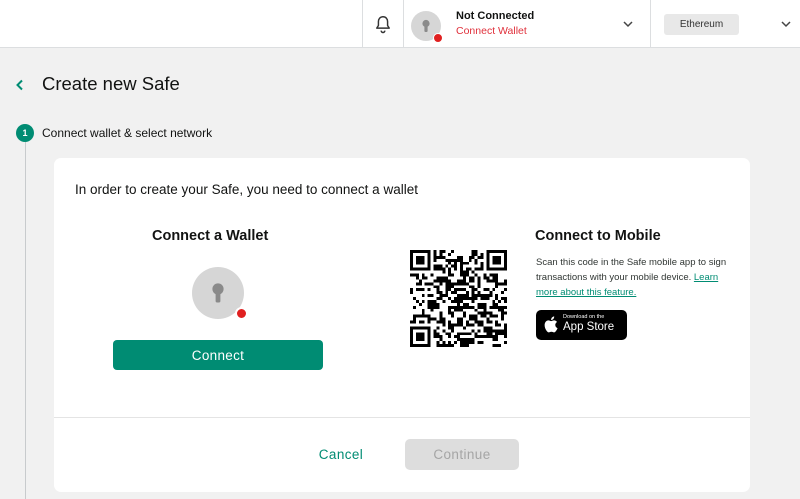  Describe the element at coordinates (458, 298) in the screenshot. I see `qr-code` at that location.